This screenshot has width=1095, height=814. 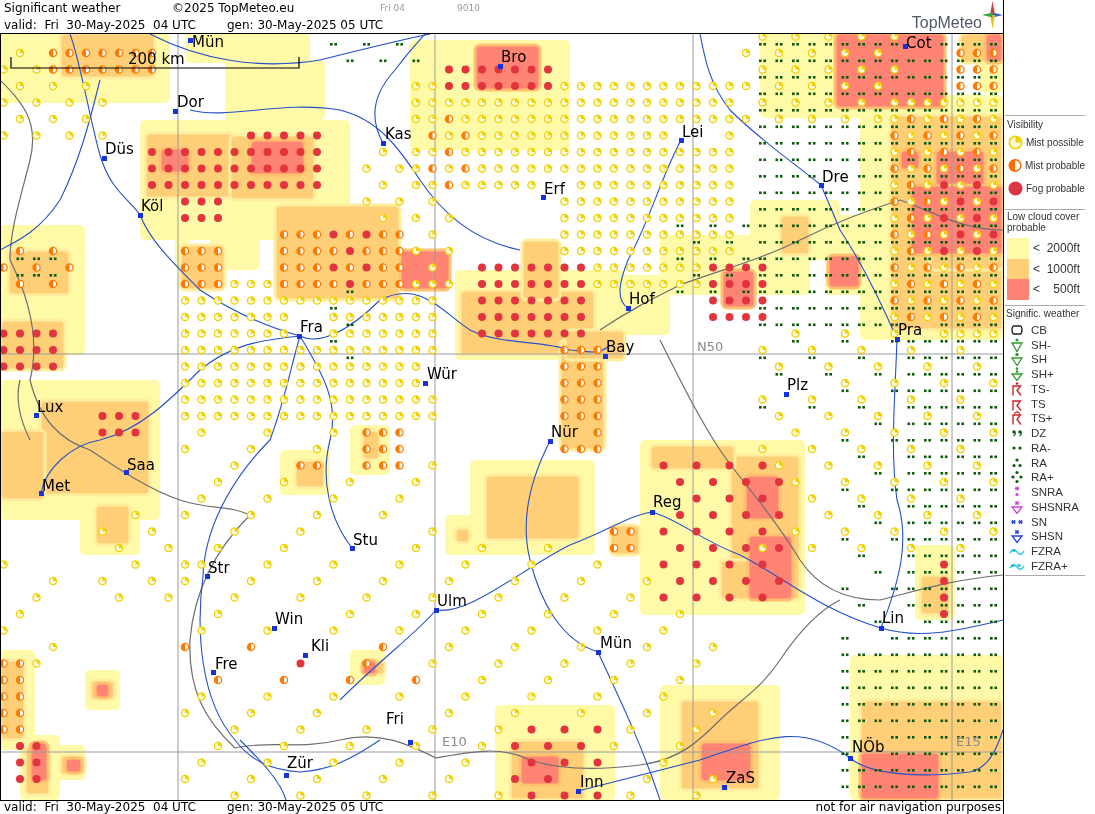 I want to click on city-label: Ulm, so click(x=452, y=601).